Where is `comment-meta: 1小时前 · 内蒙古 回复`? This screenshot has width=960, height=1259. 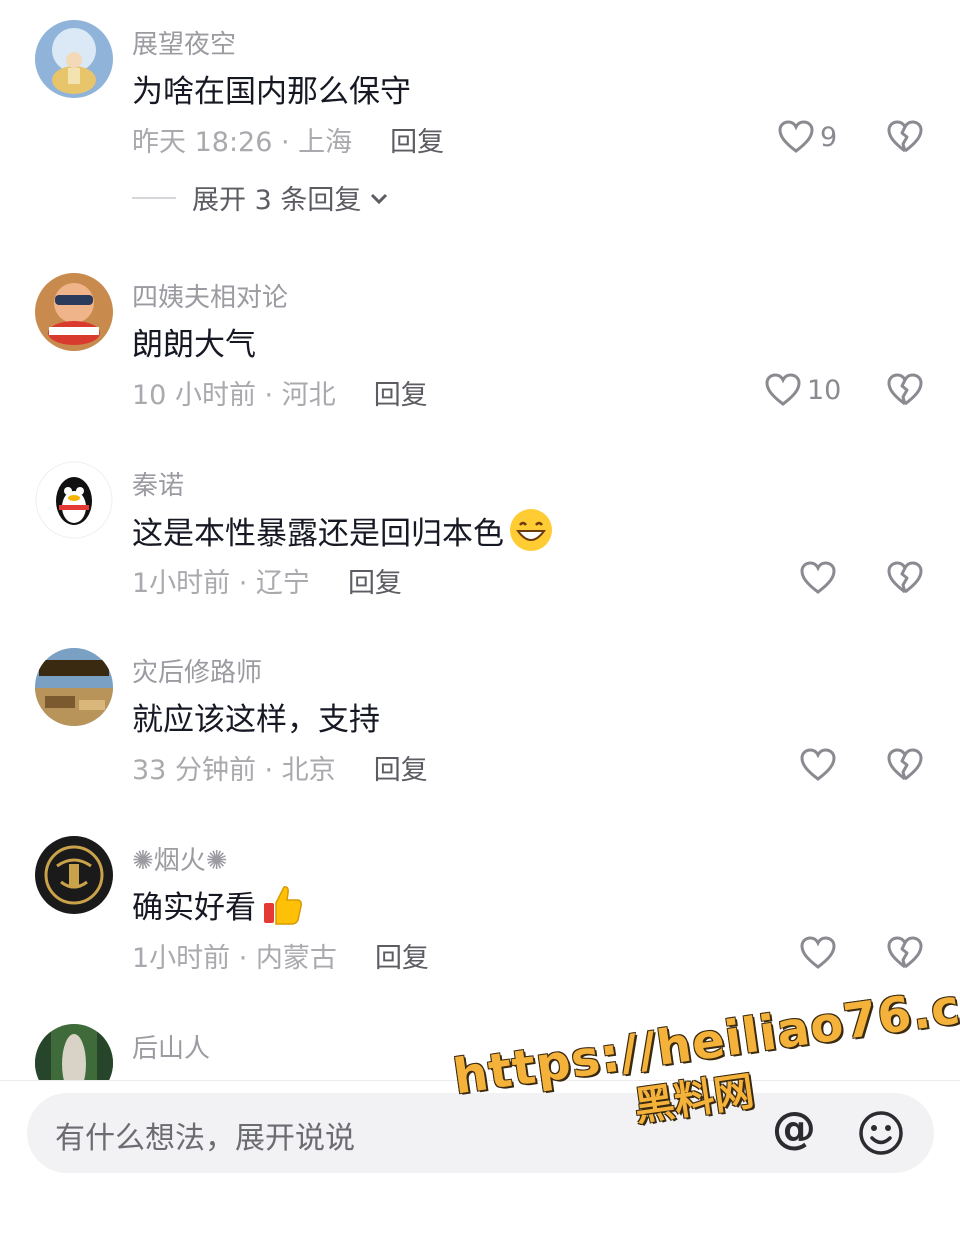 comment-meta: 1小时前 · 内蒙古 回复 is located at coordinates (280, 955).